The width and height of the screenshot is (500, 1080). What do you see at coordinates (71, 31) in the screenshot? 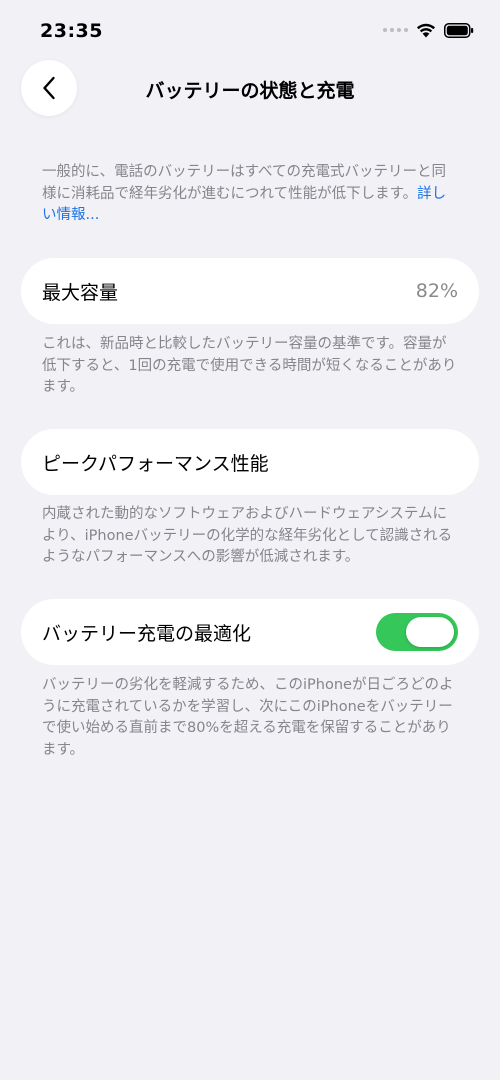
I see `status-time: 23:35` at bounding box center [71, 31].